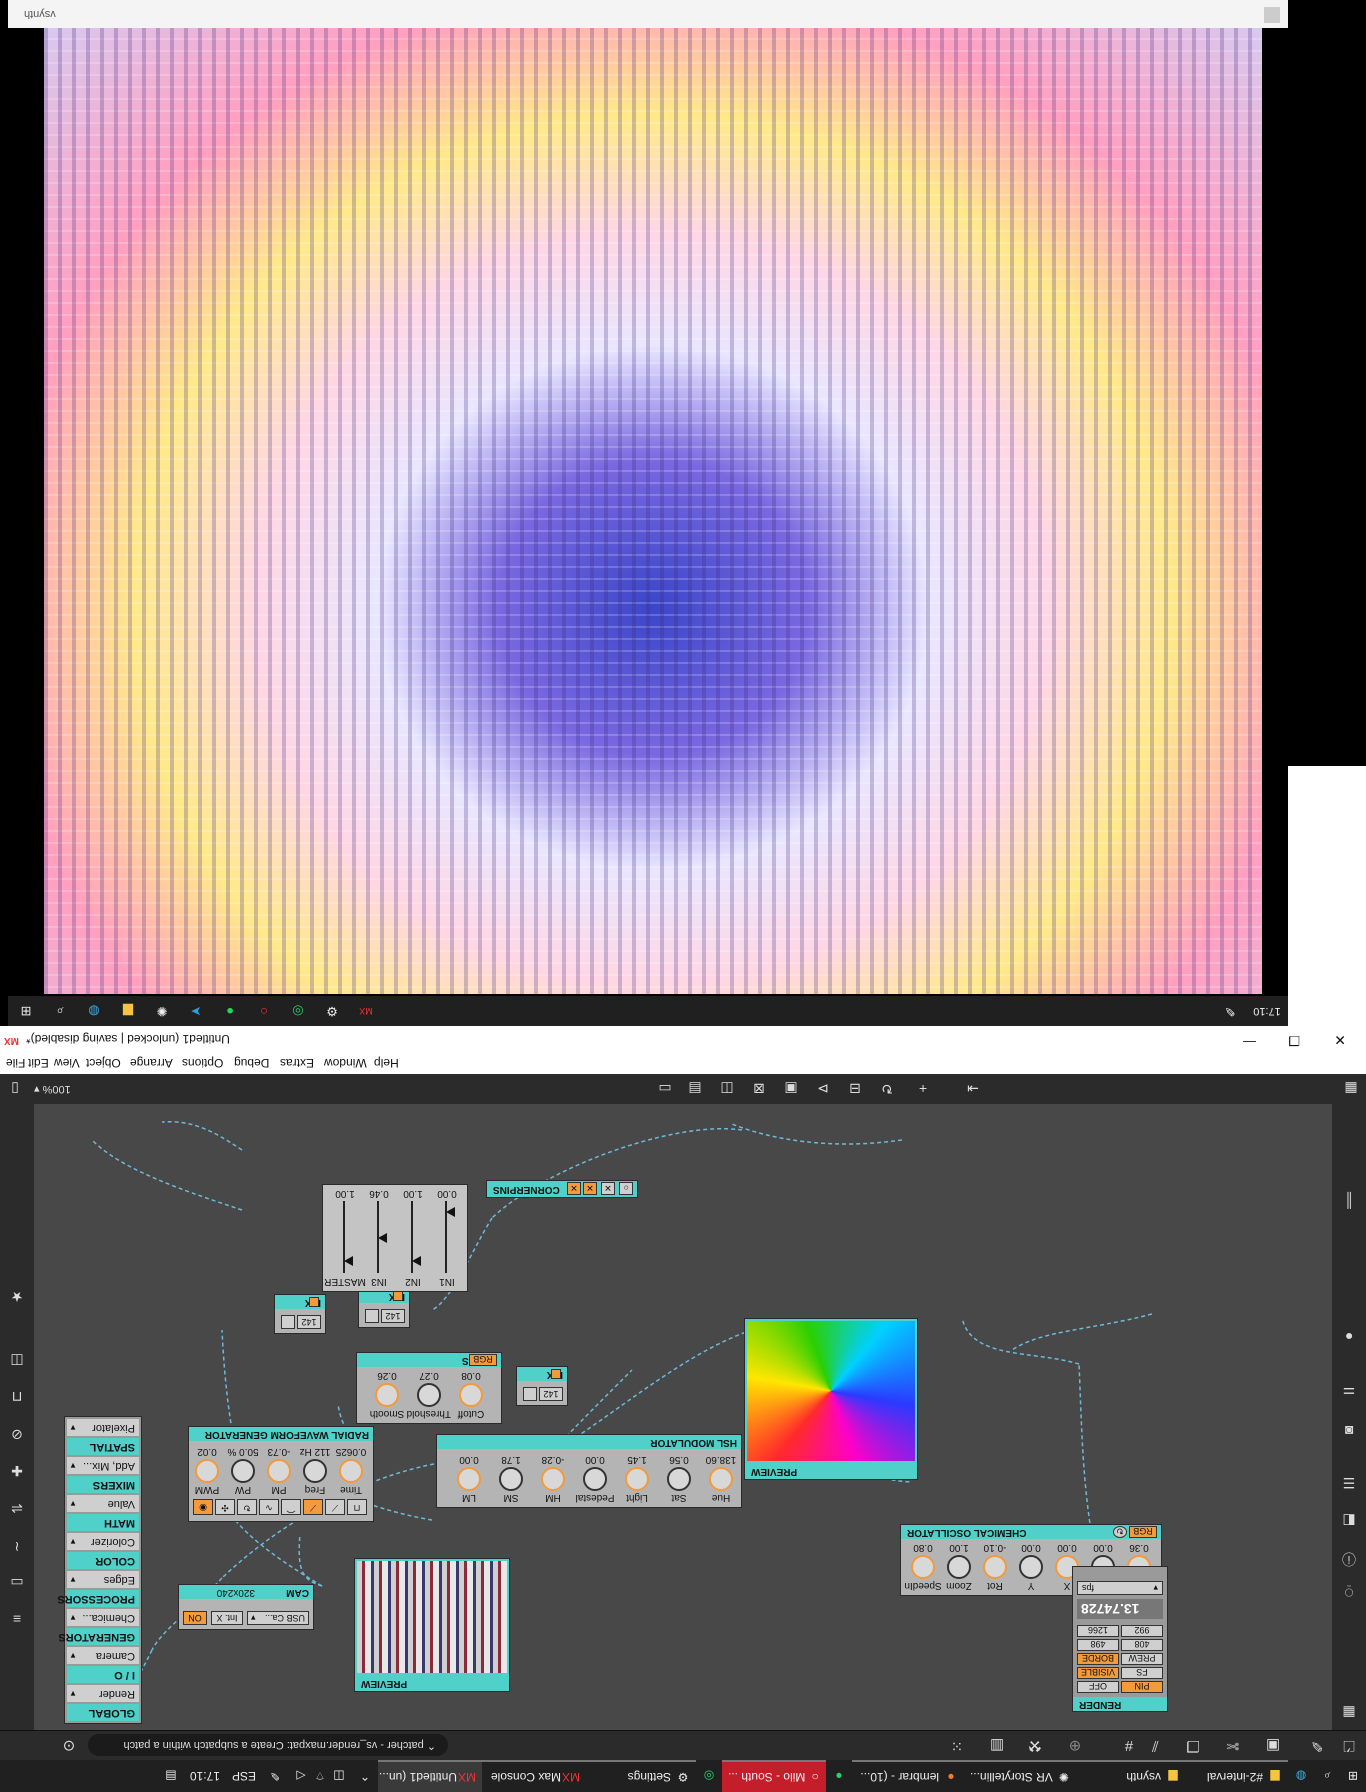 Image resolution: width=1366 pixels, height=1792 pixels. Describe the element at coordinates (1120, 1588) in the screenshot. I see `fps-select: fps ▾` at that location.